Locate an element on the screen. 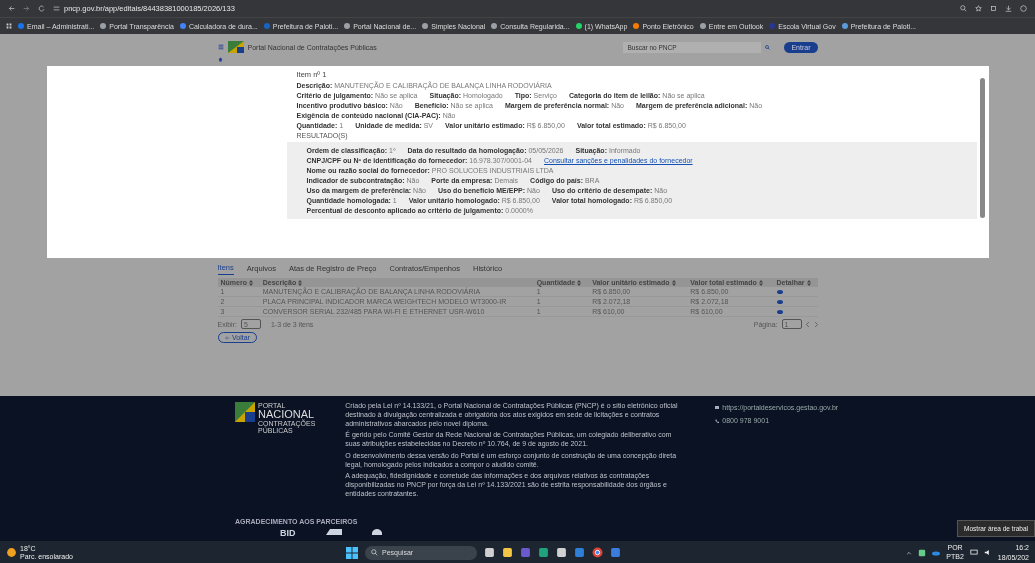 Image resolution: width=1035 pixels, height=563 pixels. partner-logo: BID is located at coordinates (288, 533).